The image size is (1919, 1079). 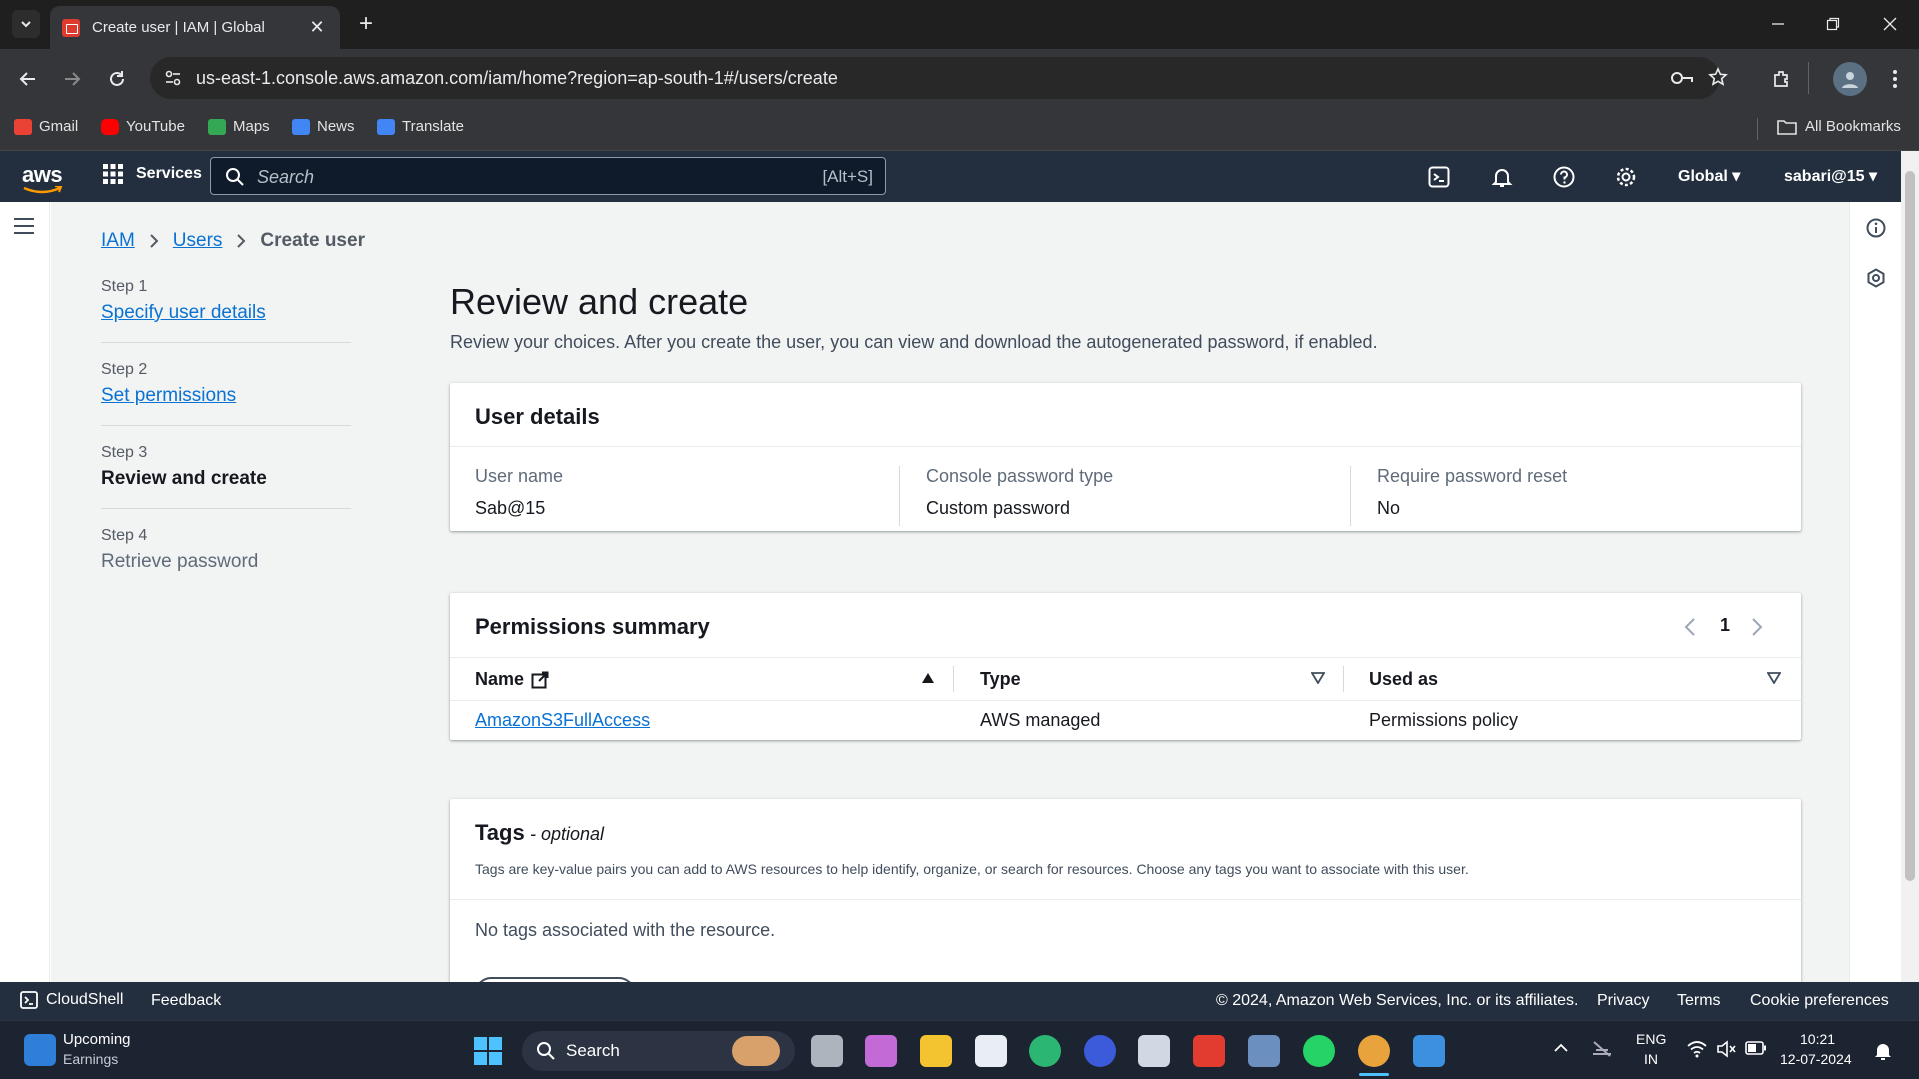 What do you see at coordinates (113, 174) in the screenshot?
I see `grid-icon` at bounding box center [113, 174].